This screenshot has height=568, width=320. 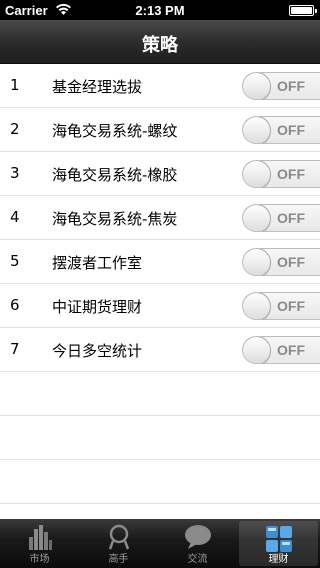 I want to click on list-item: 4 海龟交易系统-焦炭 OFF, so click(x=160, y=218).